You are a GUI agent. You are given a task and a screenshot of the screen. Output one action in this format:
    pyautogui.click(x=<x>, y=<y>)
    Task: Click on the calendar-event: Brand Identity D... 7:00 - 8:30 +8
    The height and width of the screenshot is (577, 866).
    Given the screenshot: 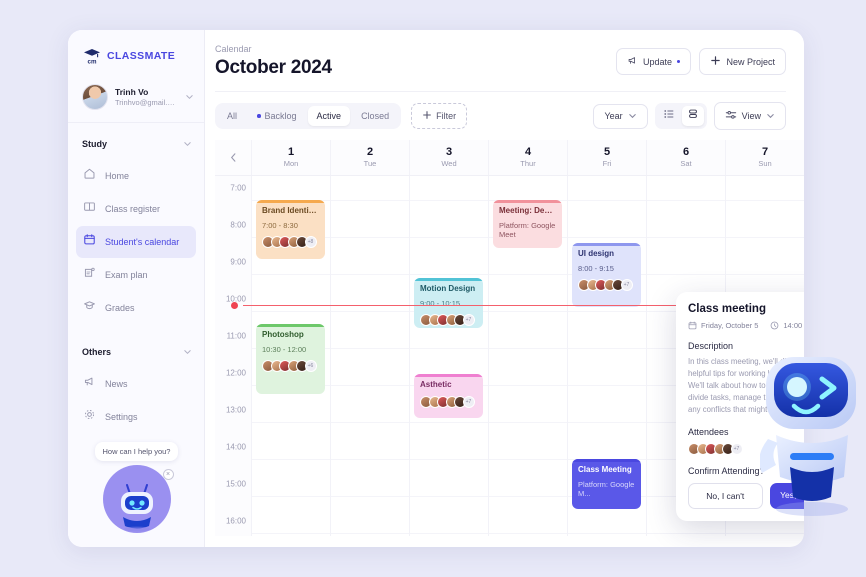 What is the action you would take?
    pyautogui.click(x=290, y=230)
    